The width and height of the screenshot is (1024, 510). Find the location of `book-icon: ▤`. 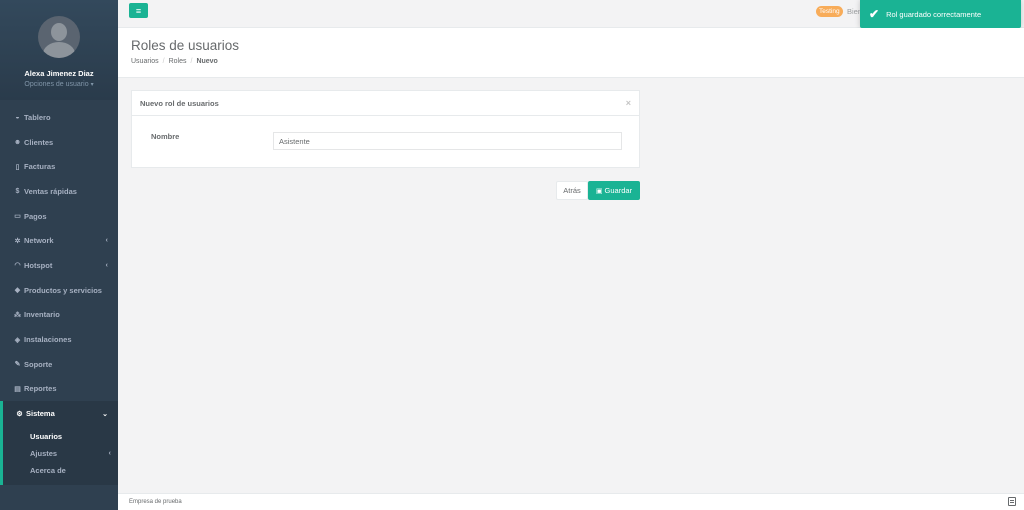

book-icon: ▤ is located at coordinates (17, 389).